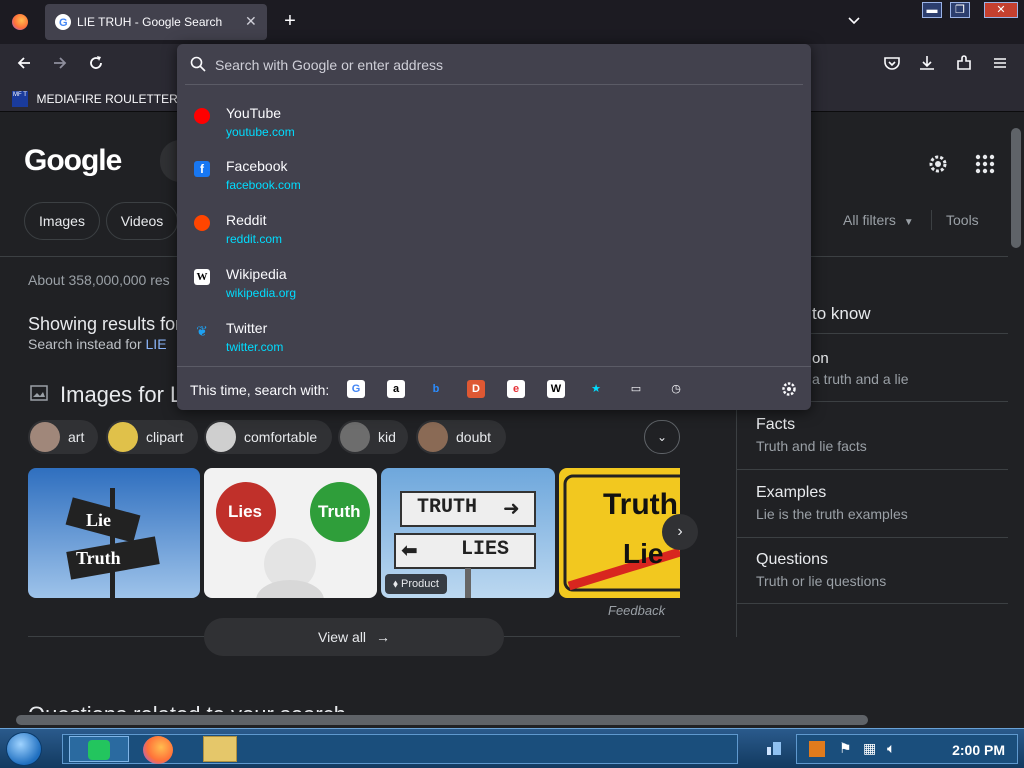  What do you see at coordinates (789, 391) in the screenshot?
I see `search-settings-gear-icon` at bounding box center [789, 391].